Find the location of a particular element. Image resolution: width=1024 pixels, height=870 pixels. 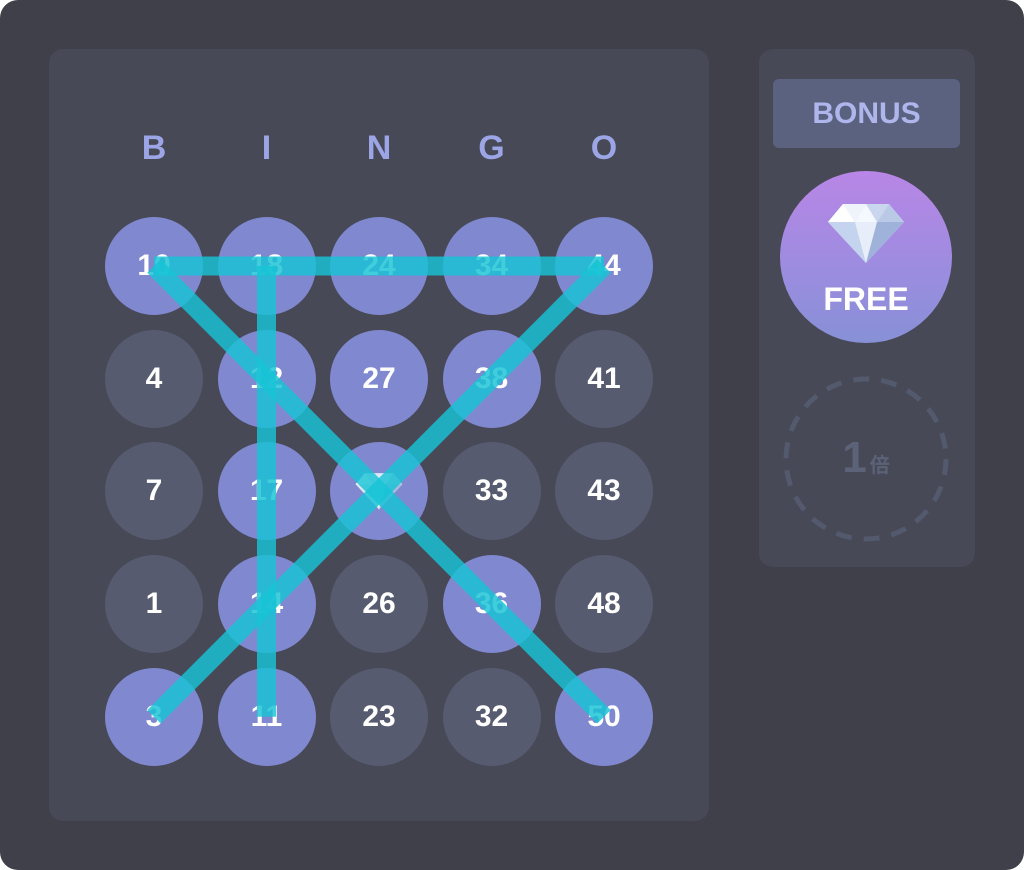

cell-number: 36 is located at coordinates (491, 604).